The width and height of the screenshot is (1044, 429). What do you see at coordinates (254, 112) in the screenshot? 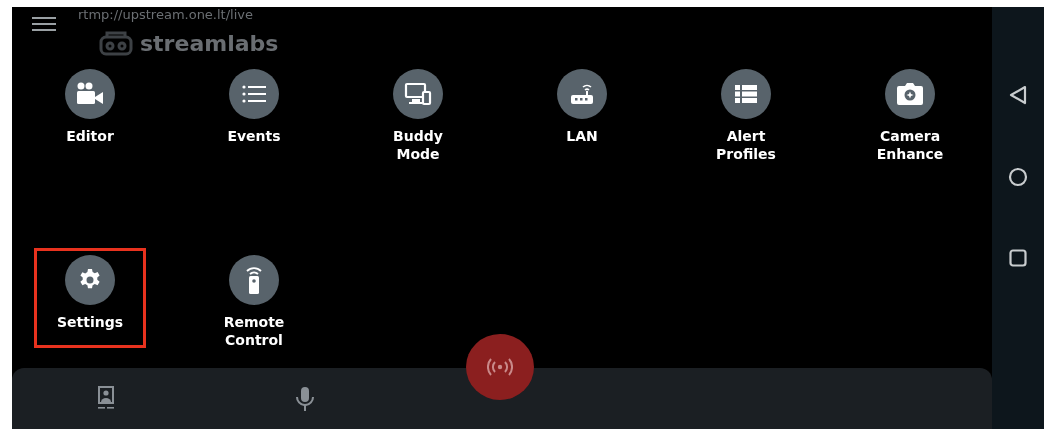
I see `menu-tile: Events` at bounding box center [254, 112].